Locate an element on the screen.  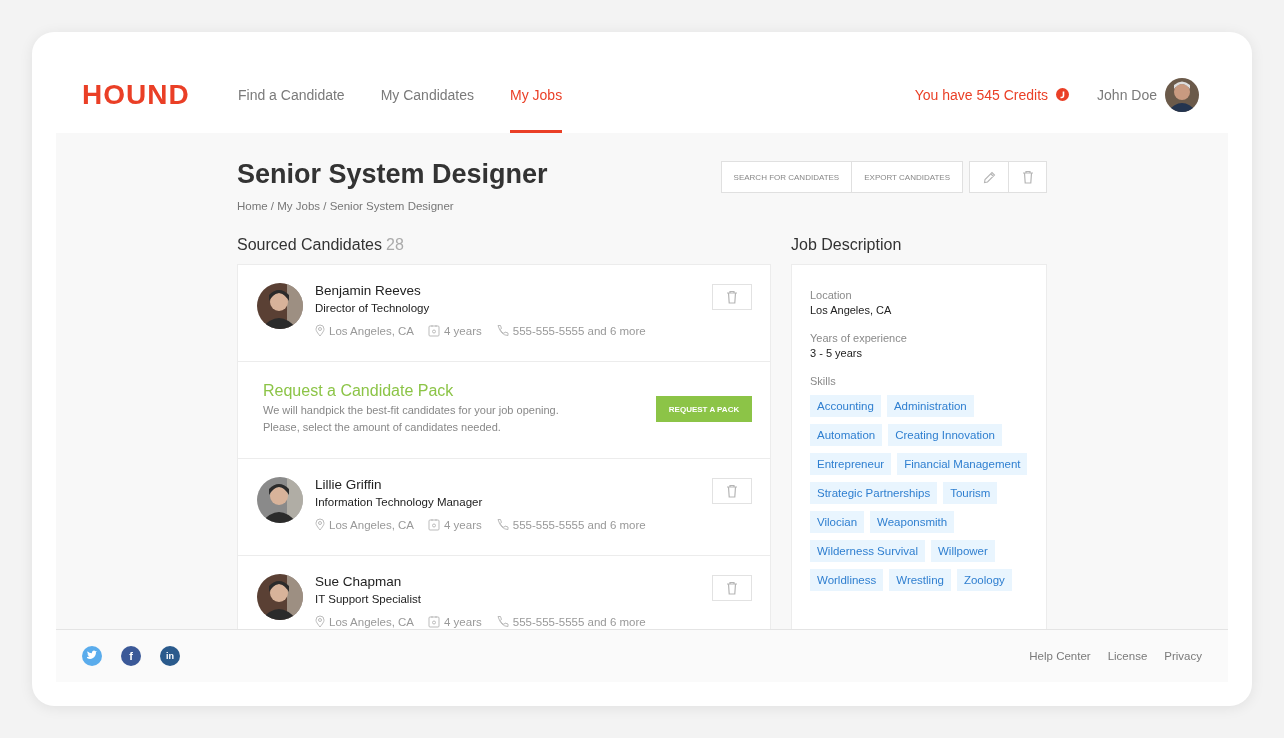
skill-tag: Wrestling is located at coordinates (920, 580).